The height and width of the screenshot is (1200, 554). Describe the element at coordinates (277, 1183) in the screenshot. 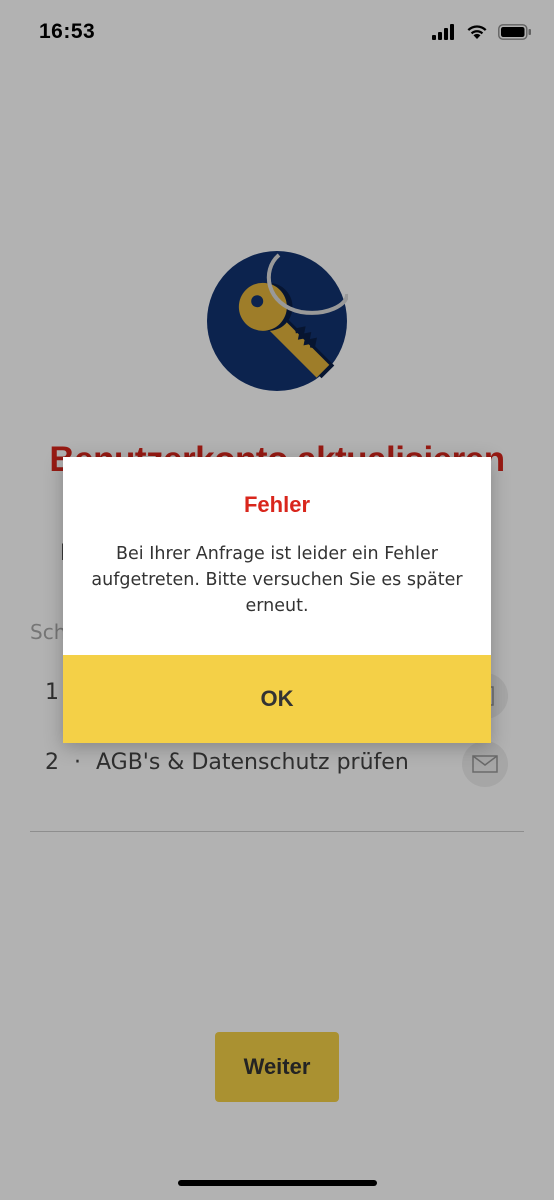

I see `home-indicator` at that location.